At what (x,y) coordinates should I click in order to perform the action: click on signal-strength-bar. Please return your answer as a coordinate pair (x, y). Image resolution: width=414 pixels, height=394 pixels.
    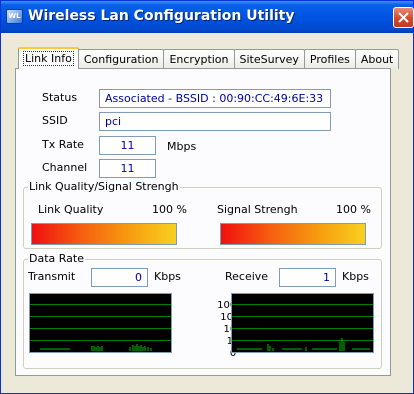
    Looking at the image, I should click on (293, 234).